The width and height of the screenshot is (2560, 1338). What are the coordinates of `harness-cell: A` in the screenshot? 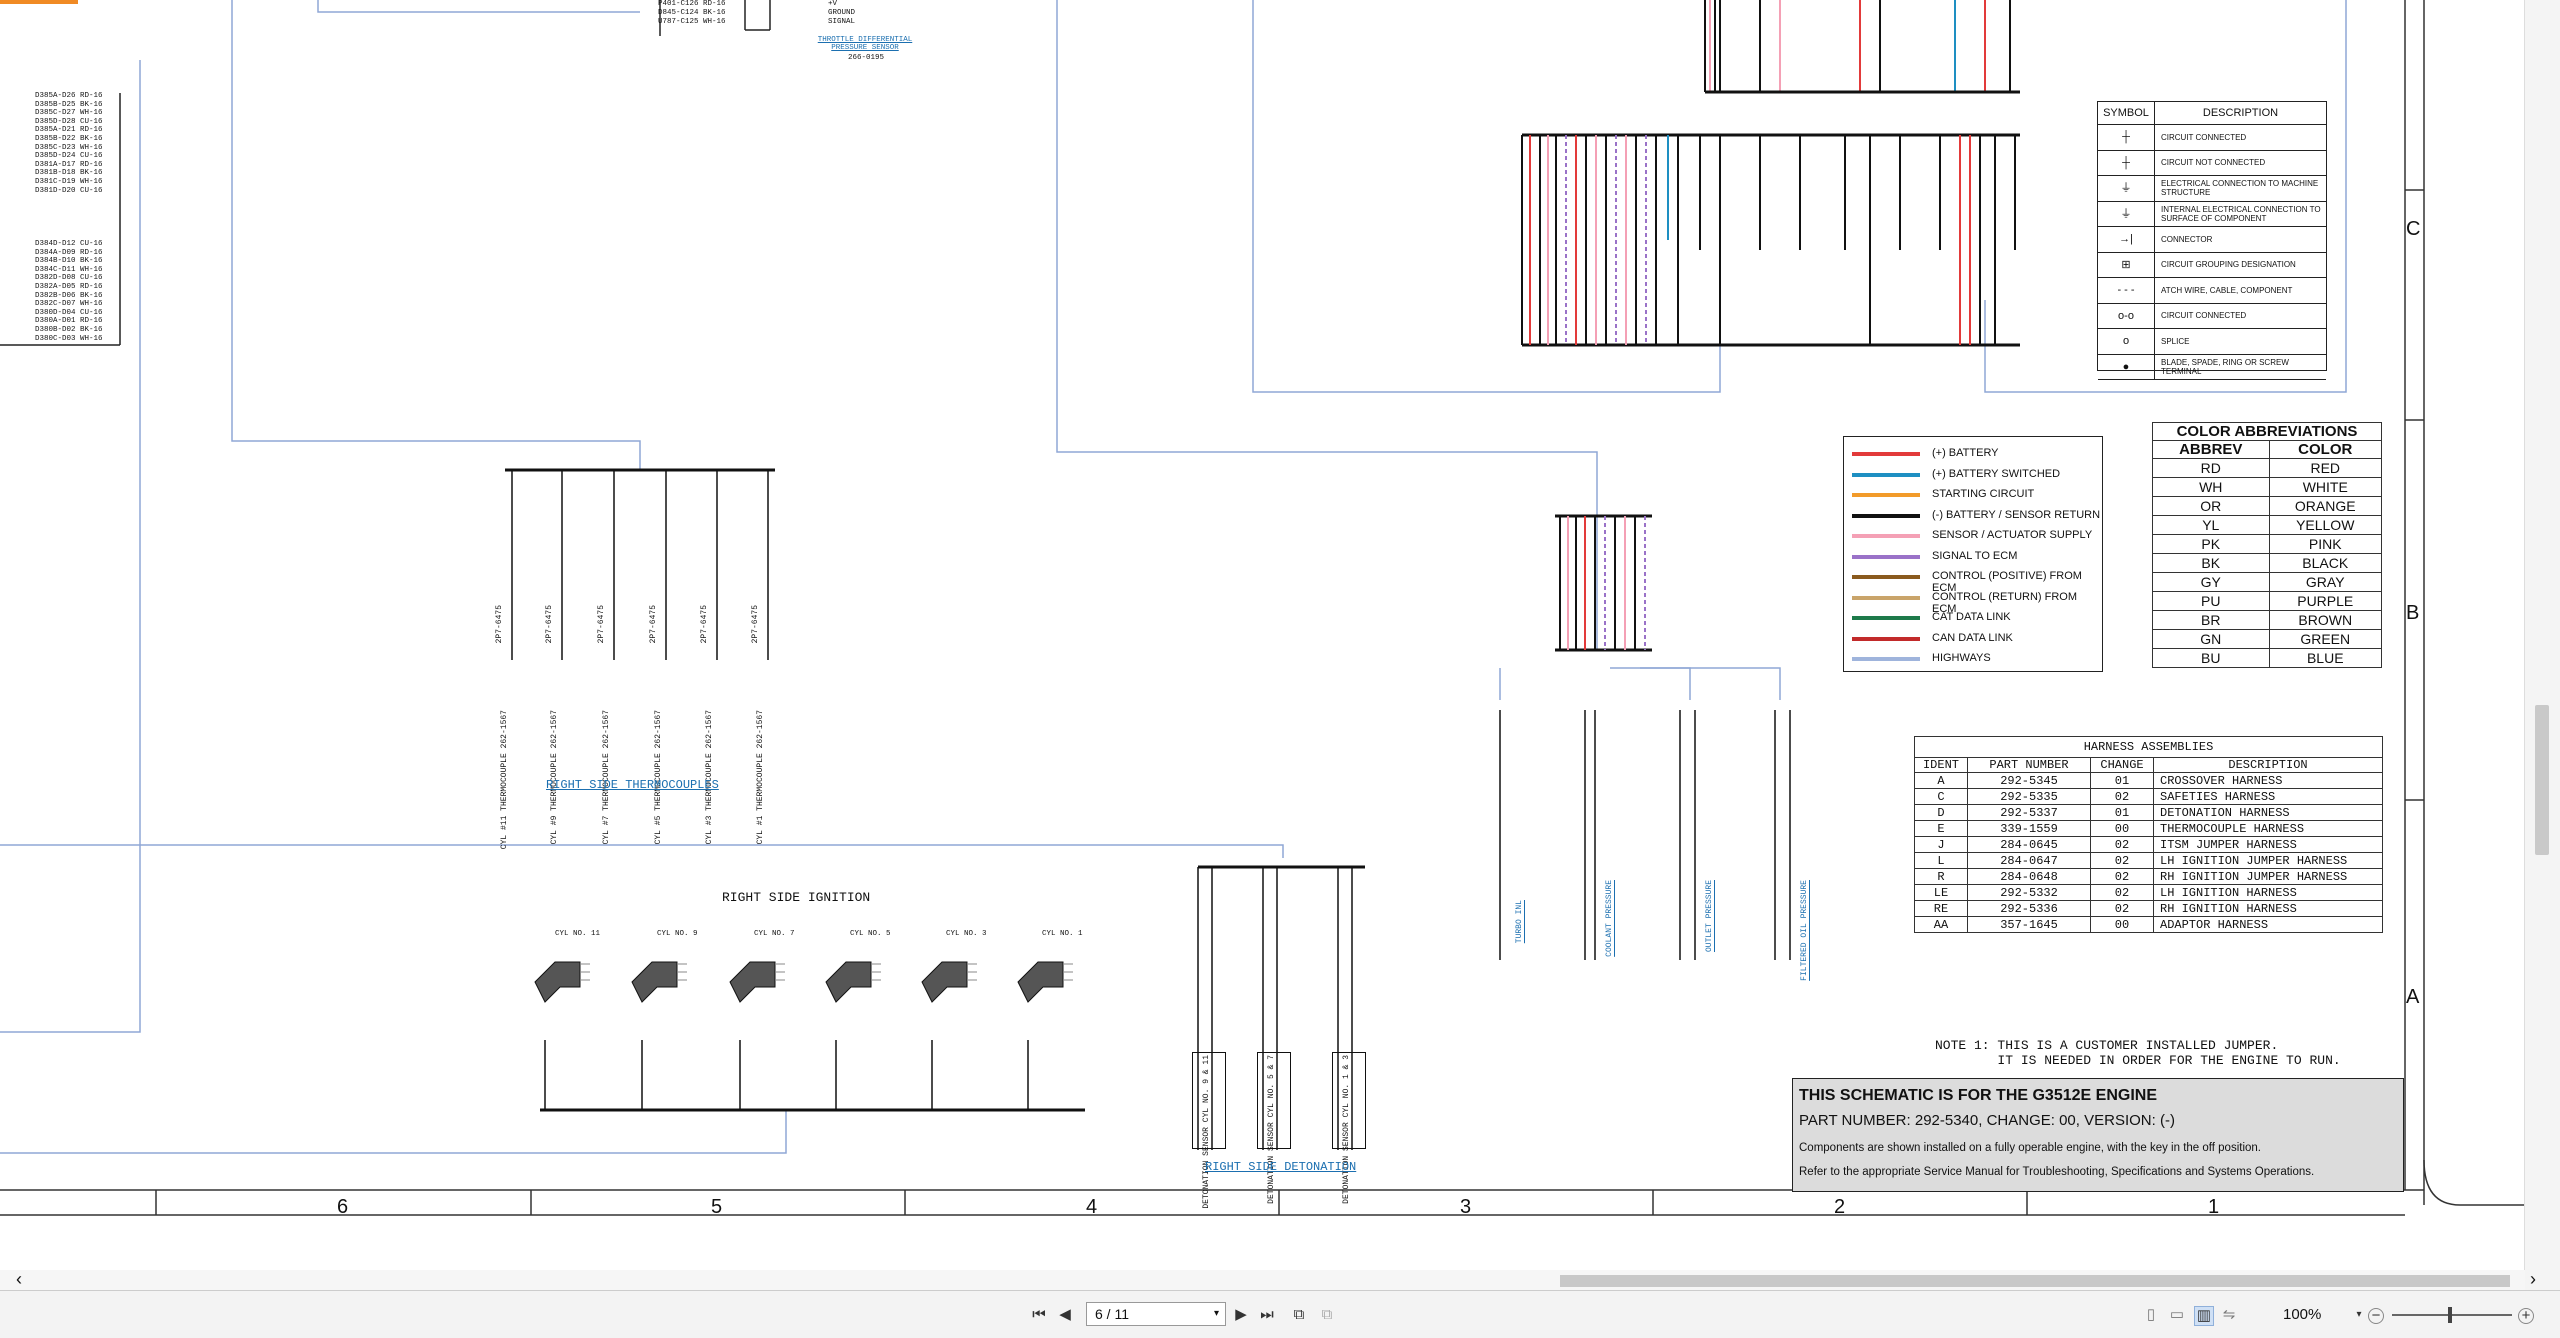 It's located at (1941, 780).